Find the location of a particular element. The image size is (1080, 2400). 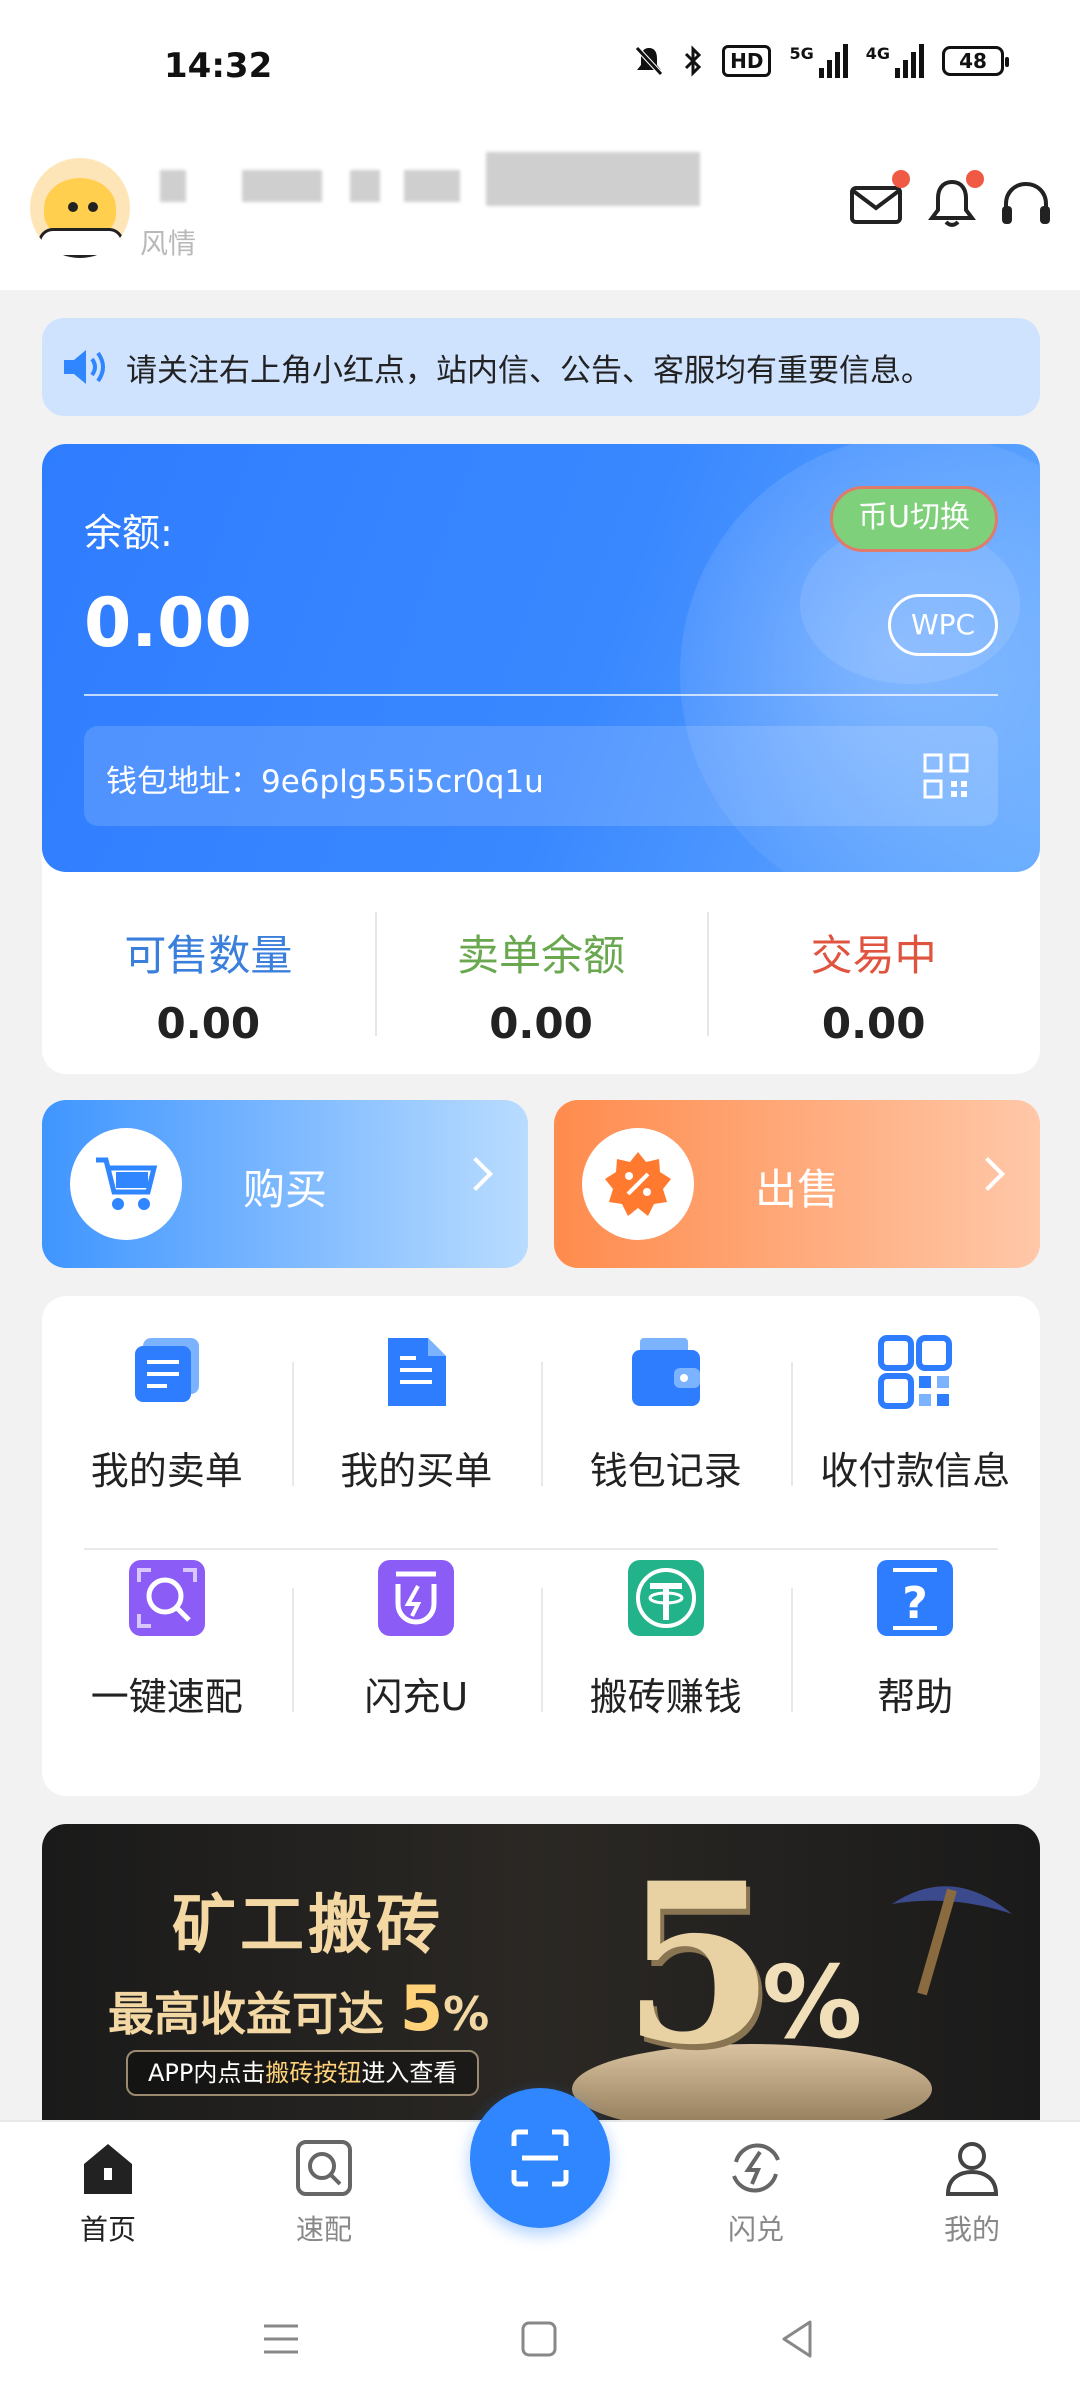

promo-banner: 矿工搬砖 最高收益可达 5% APP内点击搬砖按钮进入查看 5 % is located at coordinates (541, 1974).